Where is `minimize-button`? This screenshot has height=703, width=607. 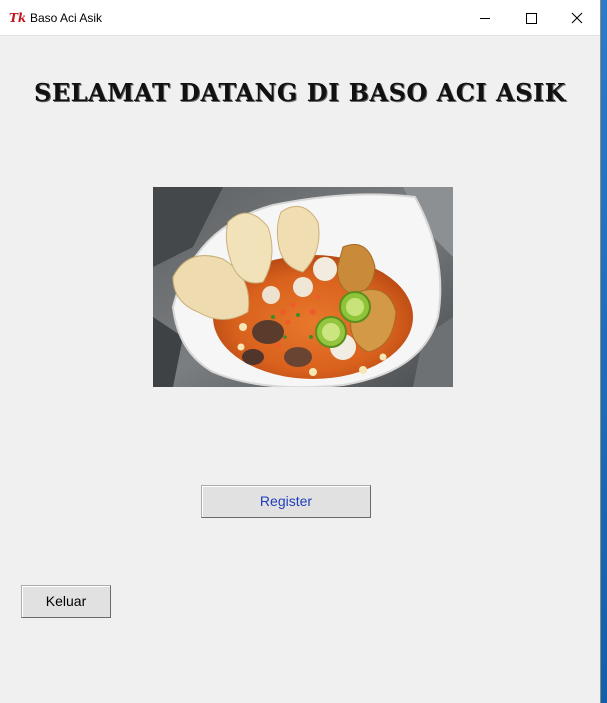 minimize-button is located at coordinates (485, 17).